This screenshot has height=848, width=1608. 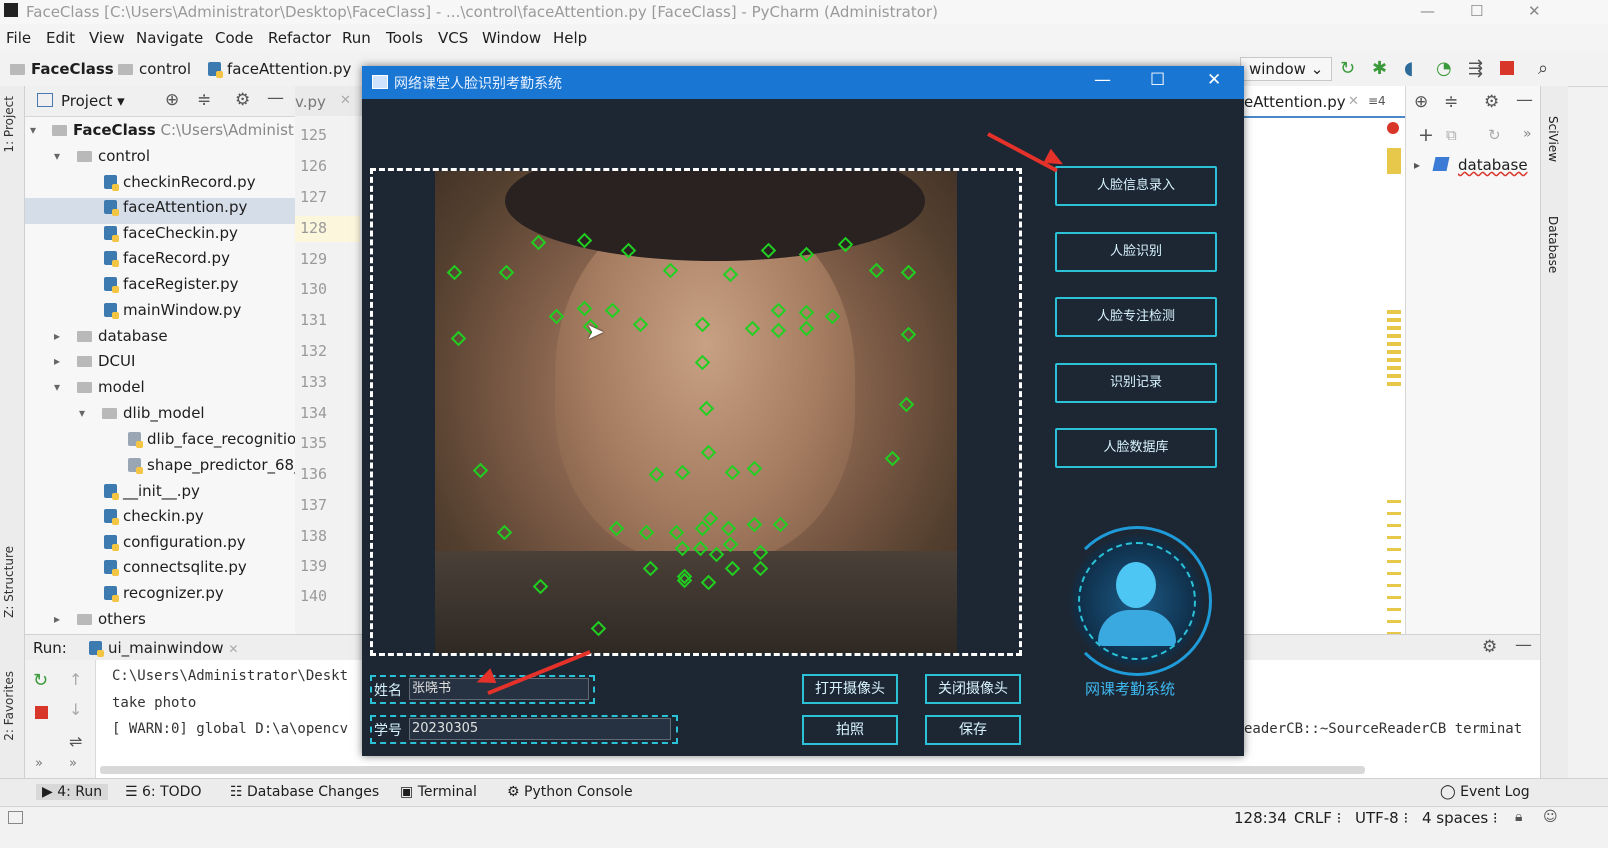 I want to click on layout-icon, so click(x=15, y=817).